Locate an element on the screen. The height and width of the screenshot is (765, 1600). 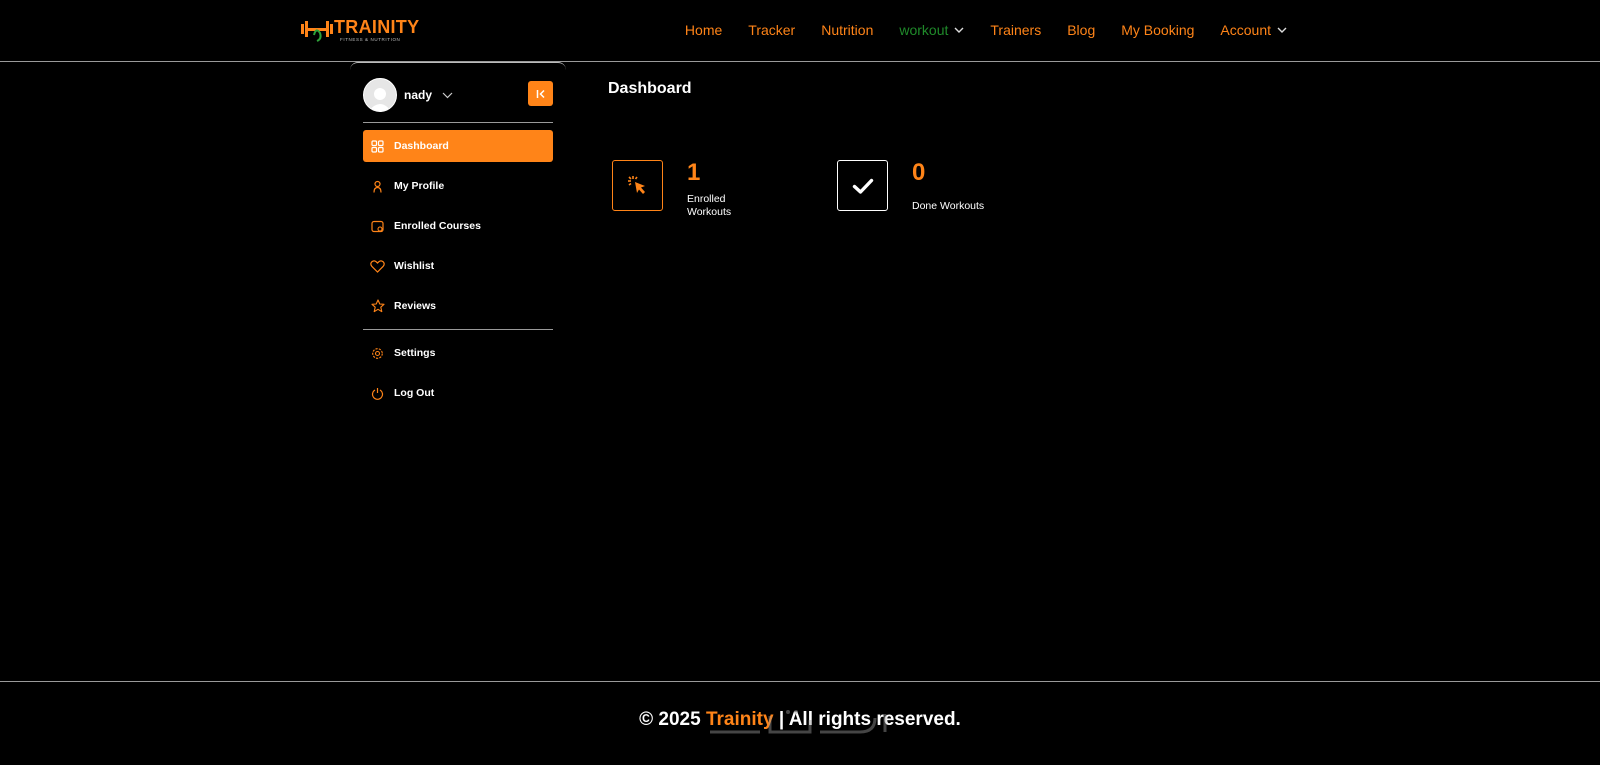
nav-label: workout is located at coordinates (924, 30).